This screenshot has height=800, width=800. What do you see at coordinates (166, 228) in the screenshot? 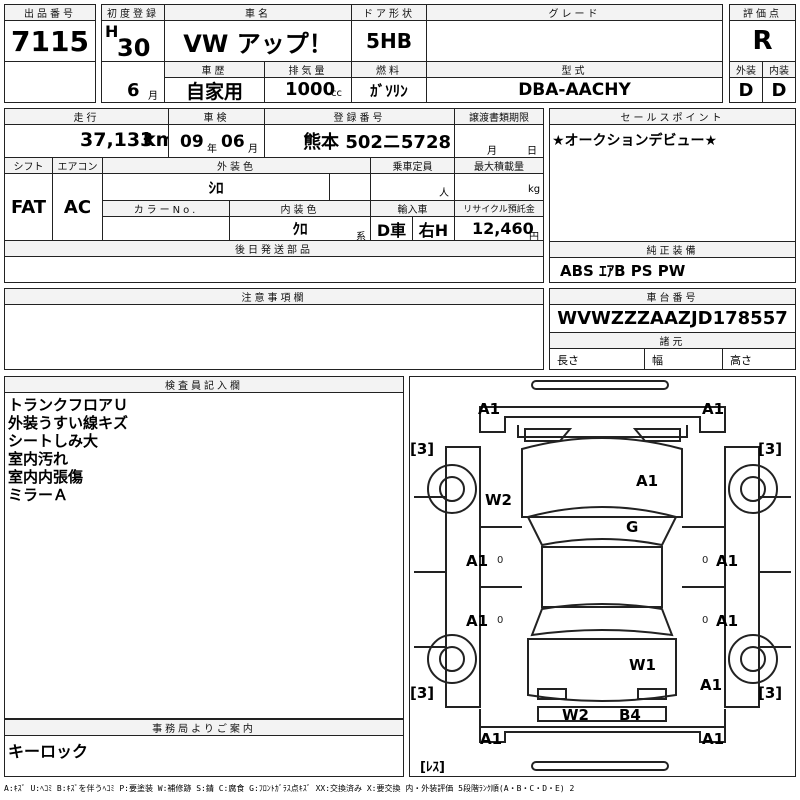
I see `color-no-cell` at bounding box center [166, 228].